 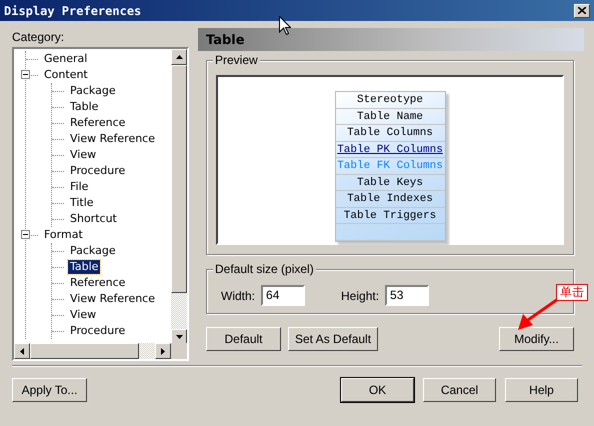 What do you see at coordinates (390, 133) in the screenshot?
I see `table-symbol-row: Table Columns` at bounding box center [390, 133].